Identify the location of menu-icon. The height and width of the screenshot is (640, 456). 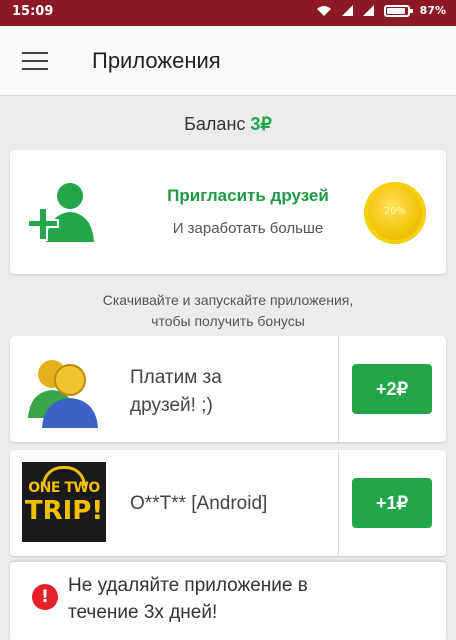
(35, 62).